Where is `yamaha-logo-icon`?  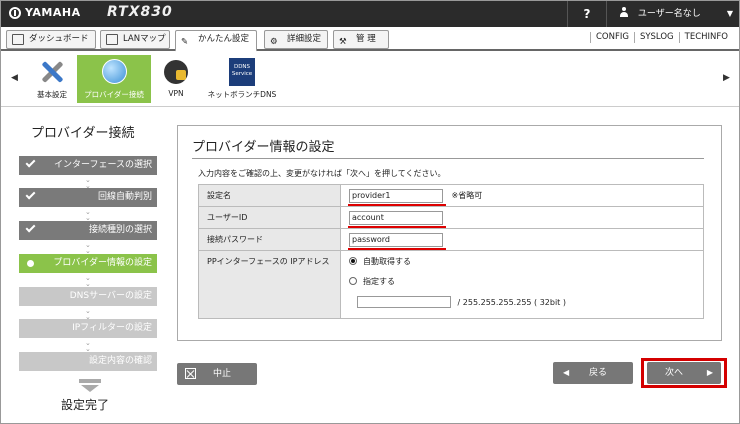 yamaha-logo-icon is located at coordinates (15, 12).